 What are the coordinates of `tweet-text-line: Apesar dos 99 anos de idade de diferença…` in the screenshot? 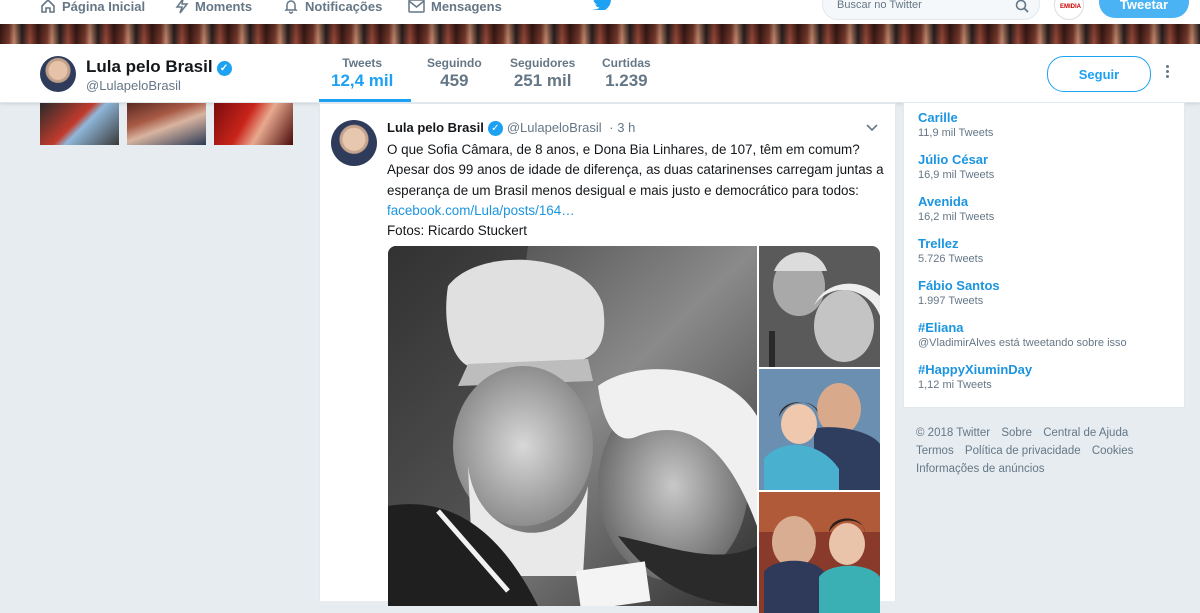 It's located at (635, 170).